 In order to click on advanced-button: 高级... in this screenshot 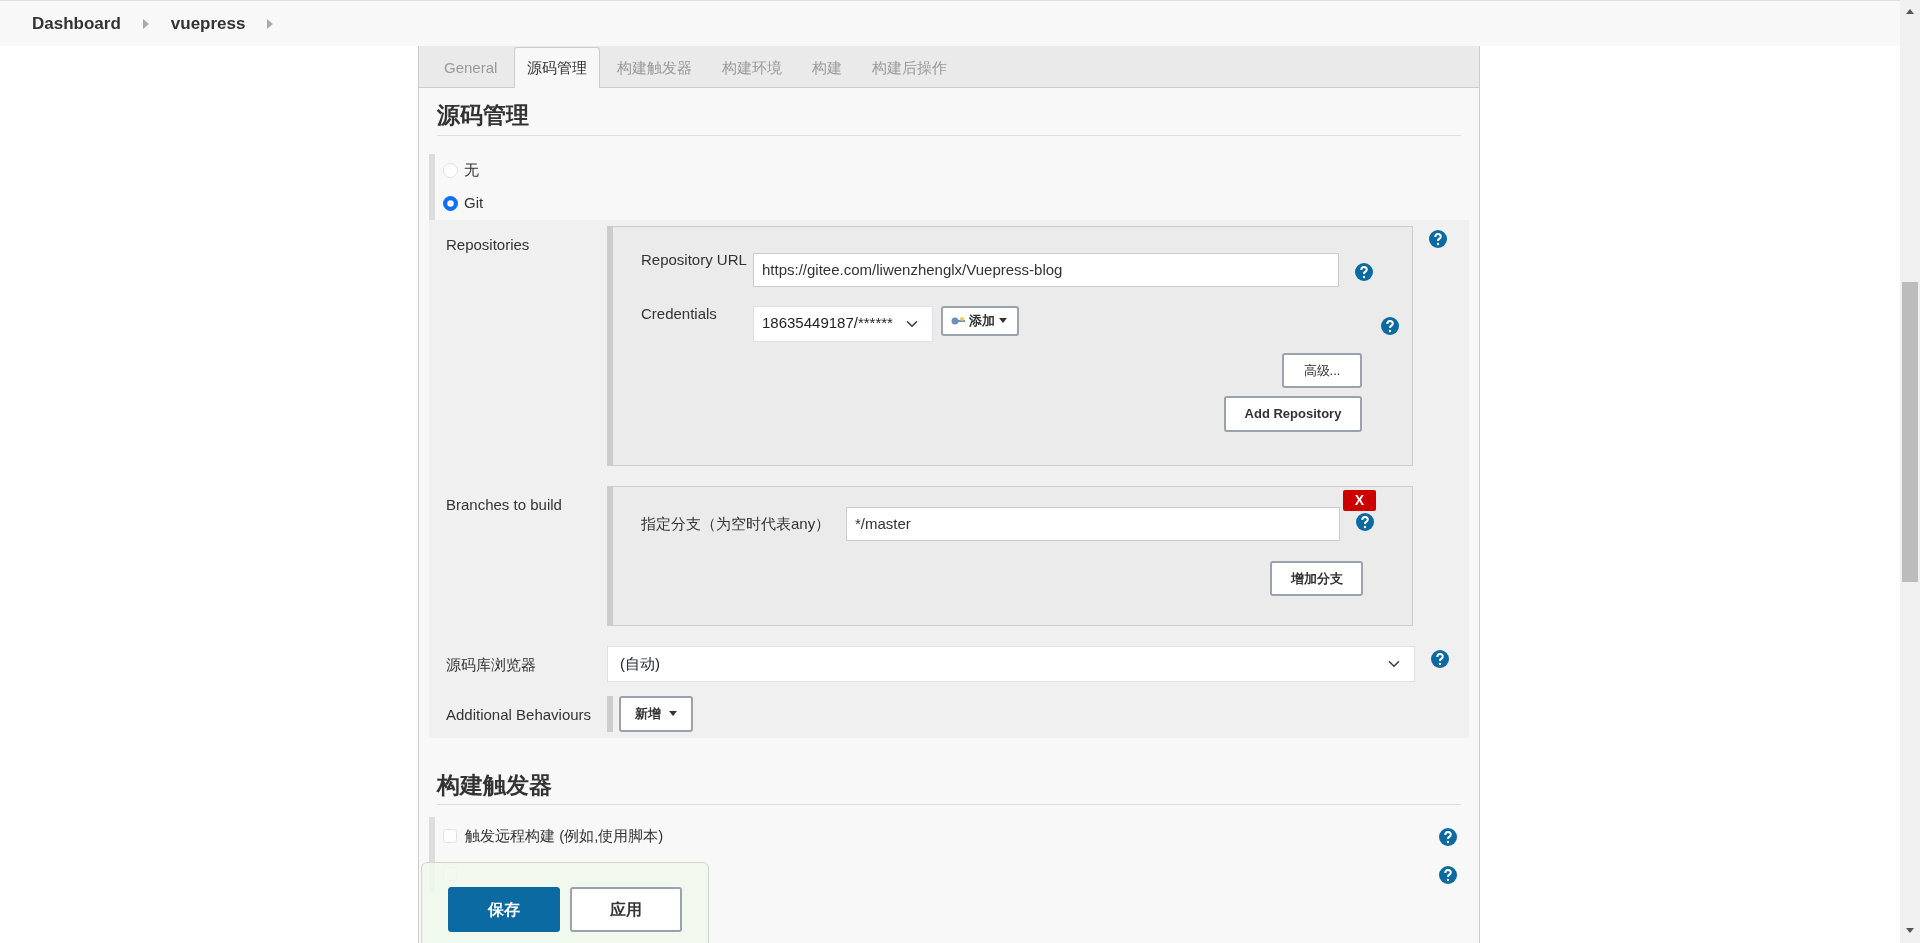, I will do `click(1322, 370)`.